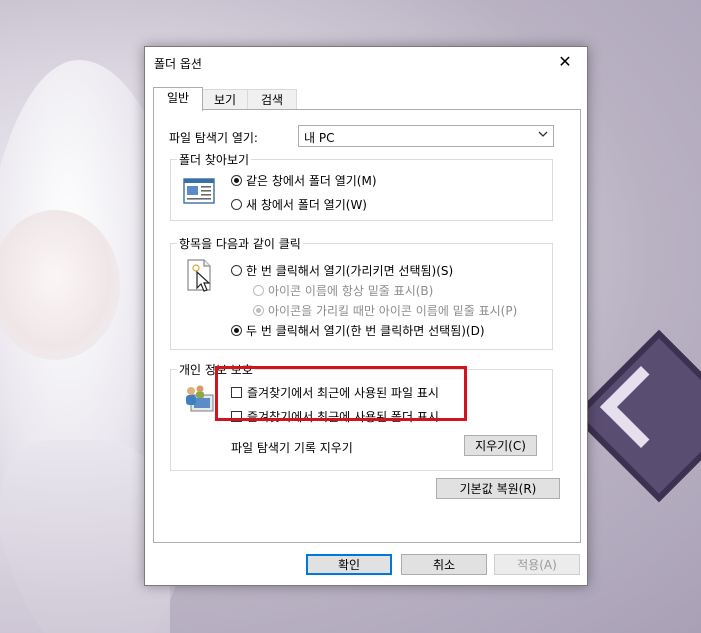 The image size is (701, 633). I want to click on radio-new-window-label: 새 창에서 폴더 열기(W), so click(306, 205).